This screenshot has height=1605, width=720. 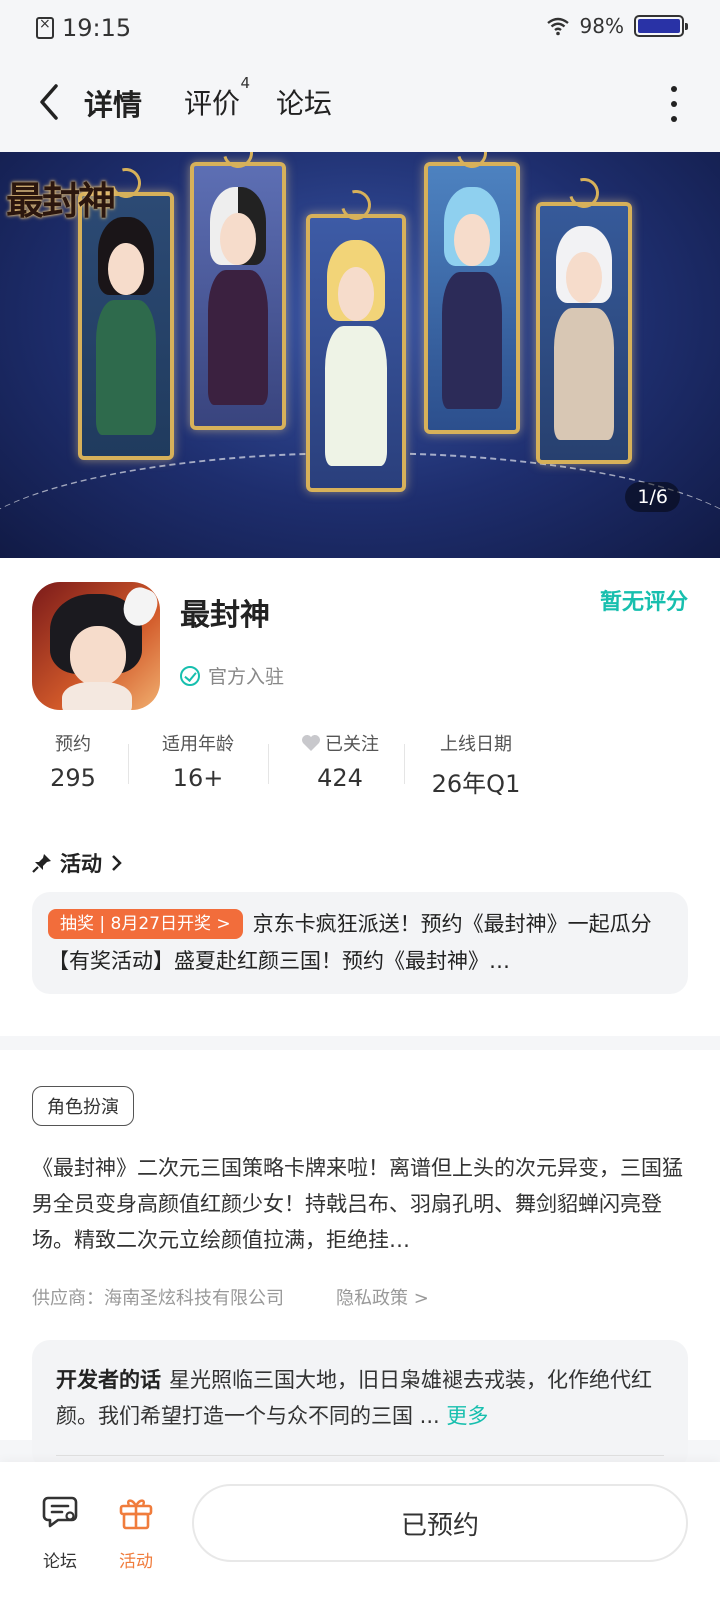 What do you see at coordinates (190, 675) in the screenshot?
I see `check-circle-icon` at bounding box center [190, 675].